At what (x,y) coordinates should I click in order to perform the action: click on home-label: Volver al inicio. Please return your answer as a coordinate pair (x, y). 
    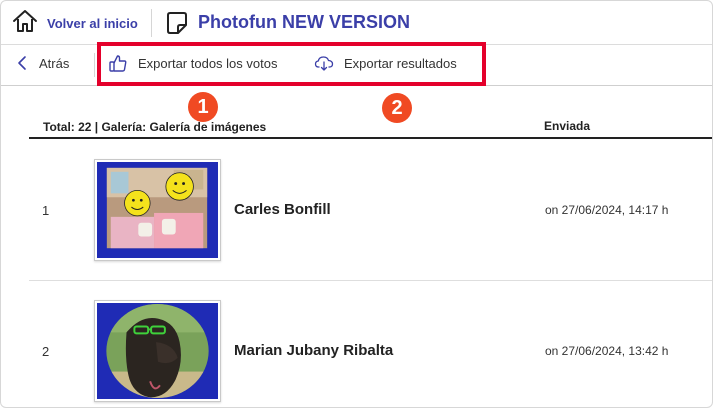
    Looking at the image, I should click on (92, 23).